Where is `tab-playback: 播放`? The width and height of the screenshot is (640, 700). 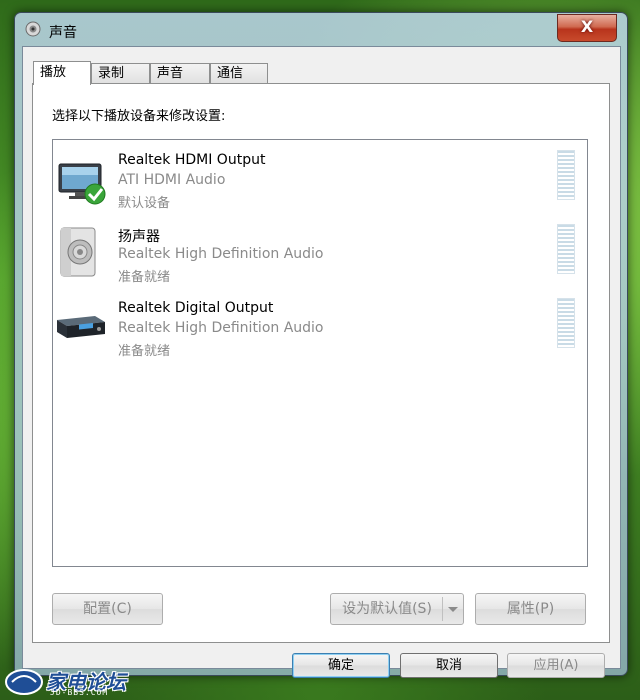
tab-playback: 播放 is located at coordinates (62, 73).